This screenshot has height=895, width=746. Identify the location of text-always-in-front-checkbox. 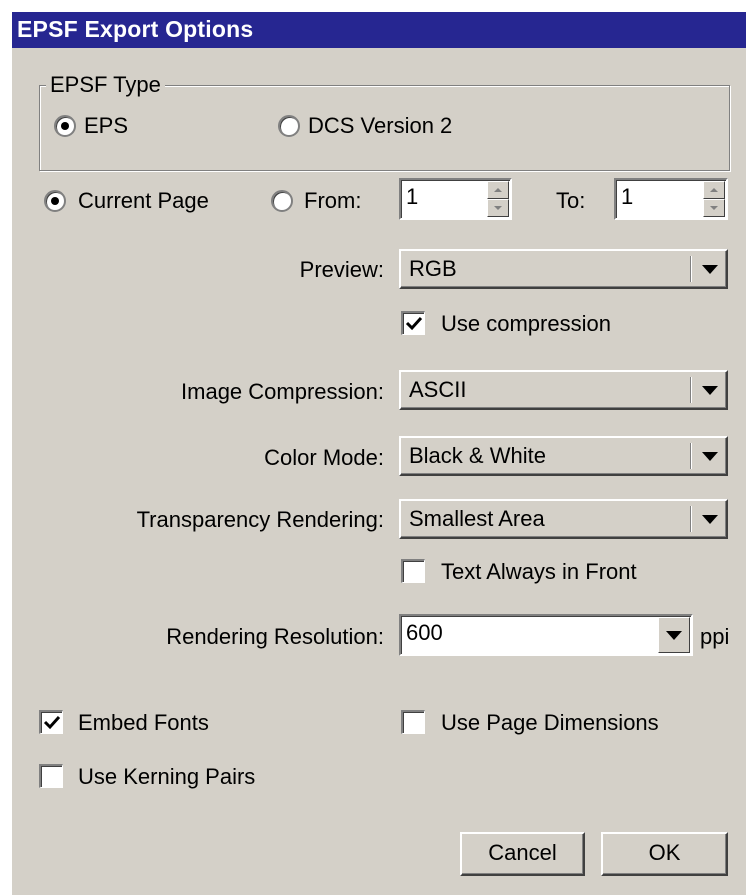
(413, 571).